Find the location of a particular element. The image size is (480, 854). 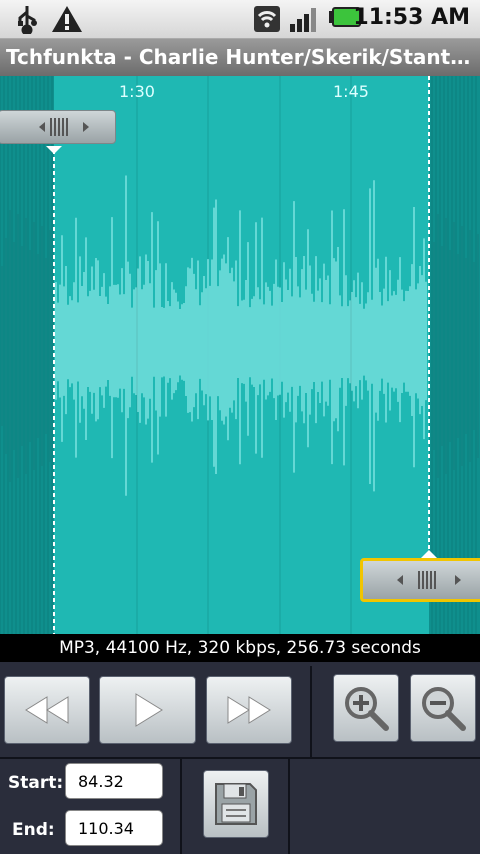

warning-icon is located at coordinates (67, 19).